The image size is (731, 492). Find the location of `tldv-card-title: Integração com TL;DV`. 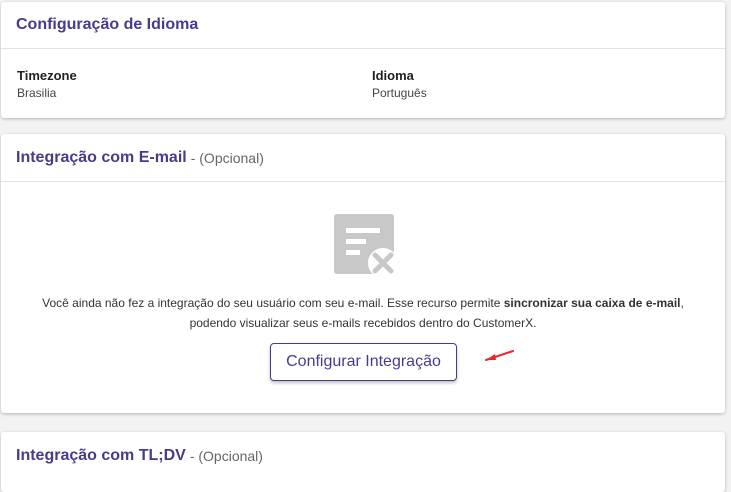

tldv-card-title: Integração com TL;DV is located at coordinates (101, 455).